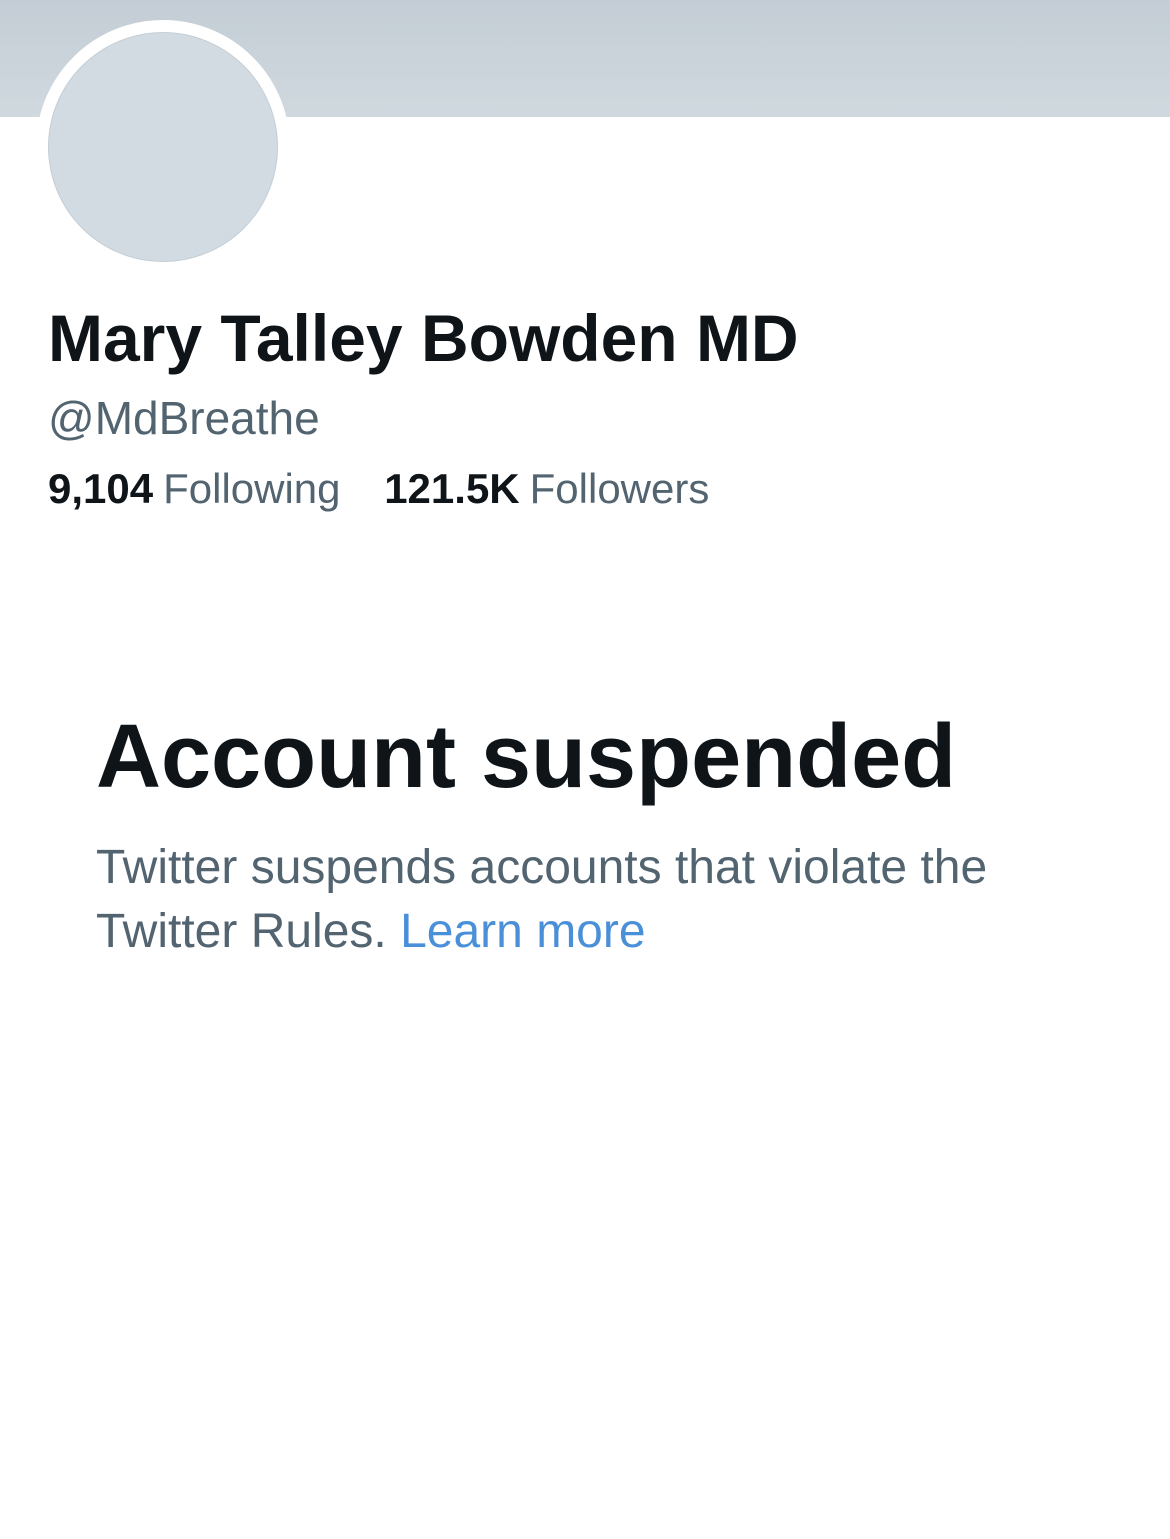  Describe the element at coordinates (378, 489) in the screenshot. I see `follow-stats: 9,104 Following 121.5K Followers` at that location.